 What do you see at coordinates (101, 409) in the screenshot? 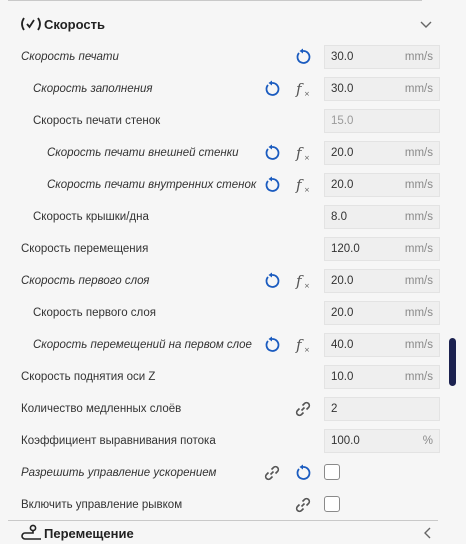
I see `setting-label: Количество медленных слоёв` at bounding box center [101, 409].